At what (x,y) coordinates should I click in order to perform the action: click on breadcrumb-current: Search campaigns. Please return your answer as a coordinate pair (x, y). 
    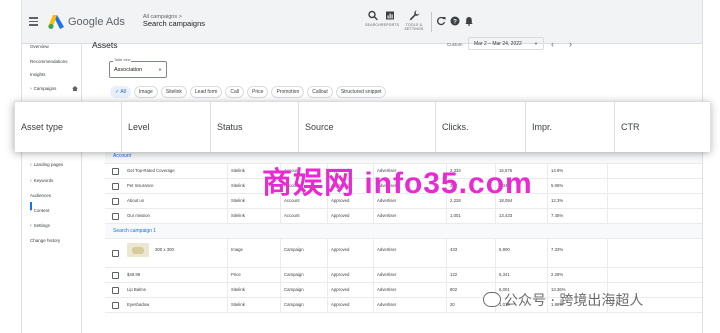
    Looking at the image, I should click on (174, 24).